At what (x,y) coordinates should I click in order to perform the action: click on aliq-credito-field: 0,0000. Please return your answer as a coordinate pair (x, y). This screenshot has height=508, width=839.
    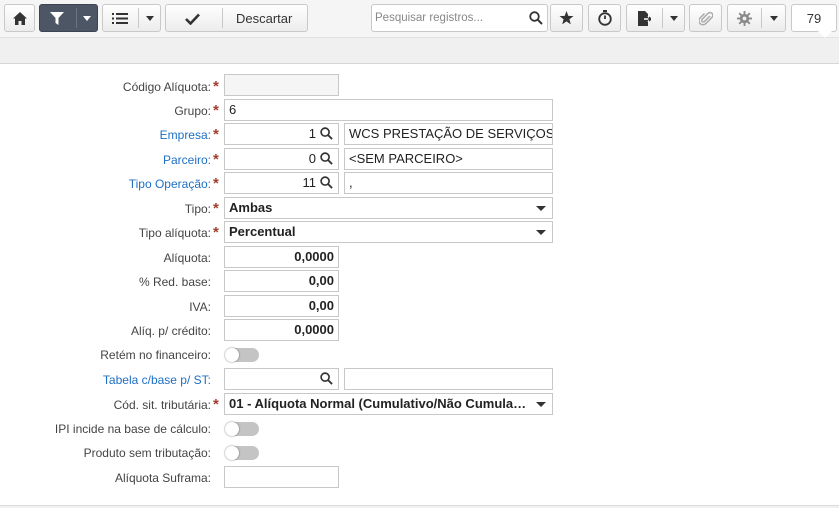
    Looking at the image, I should click on (281, 330).